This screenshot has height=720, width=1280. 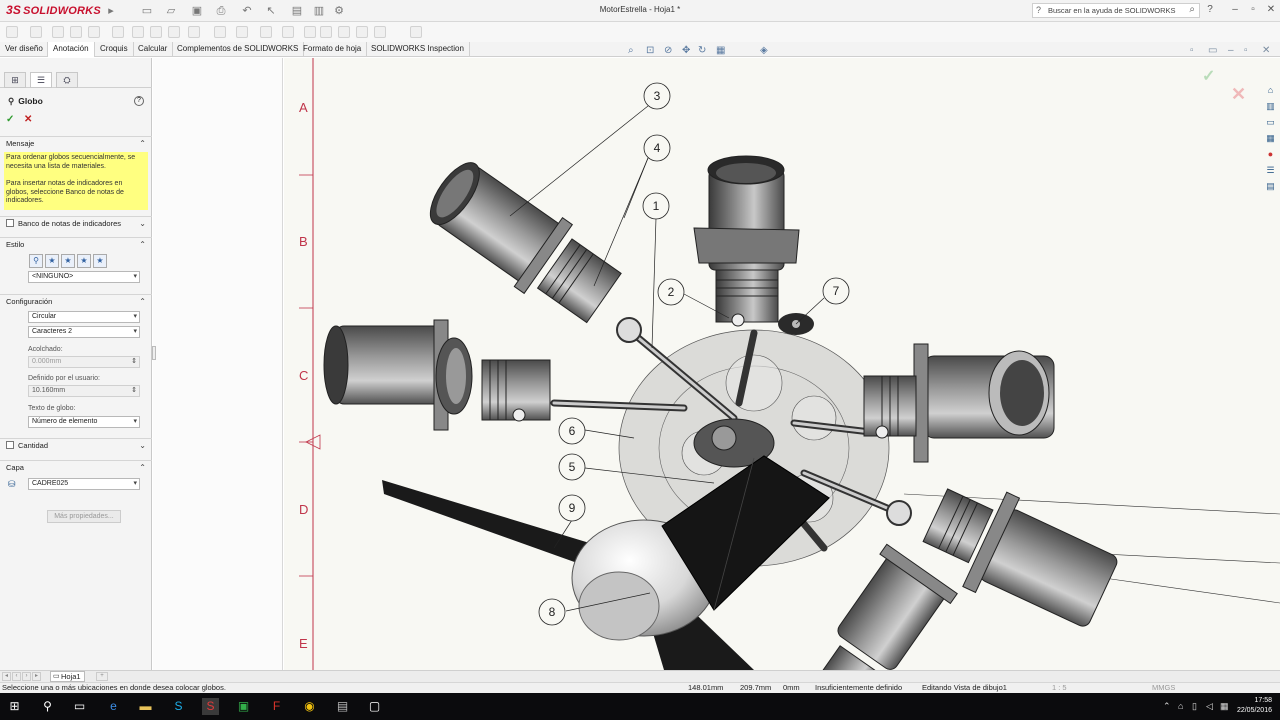 I want to click on last-sheet-icon: ▸, so click(x=36, y=676).